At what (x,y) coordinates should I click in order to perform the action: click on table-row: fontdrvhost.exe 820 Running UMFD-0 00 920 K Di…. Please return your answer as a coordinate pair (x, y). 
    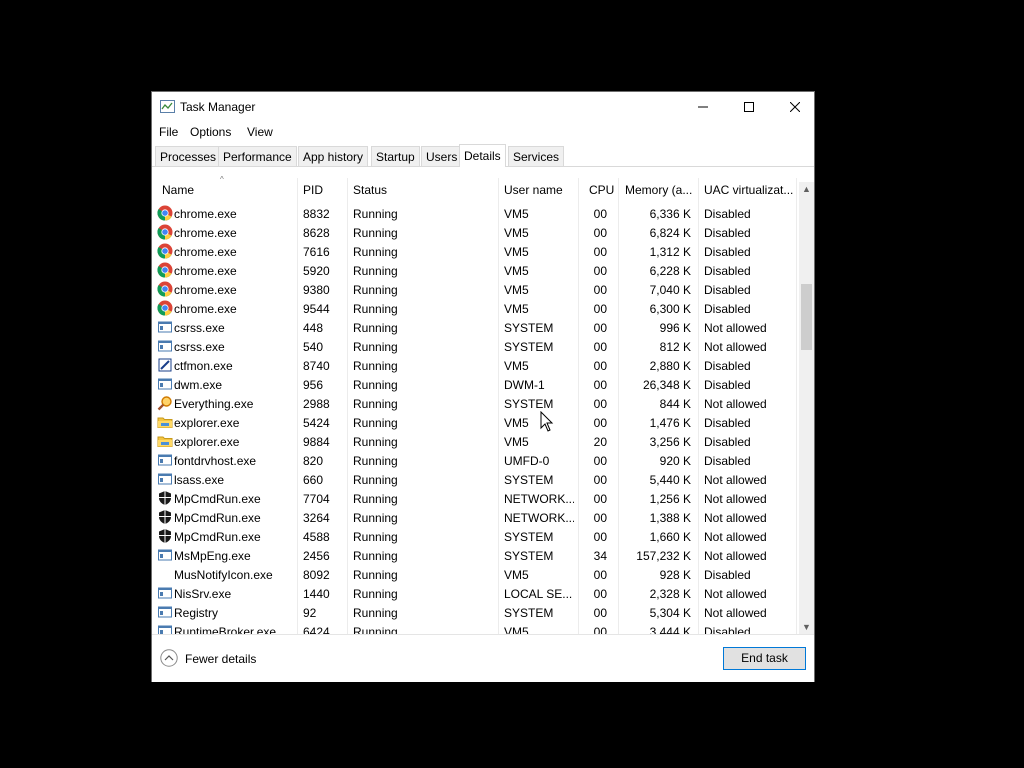
    Looking at the image, I should click on (474, 460).